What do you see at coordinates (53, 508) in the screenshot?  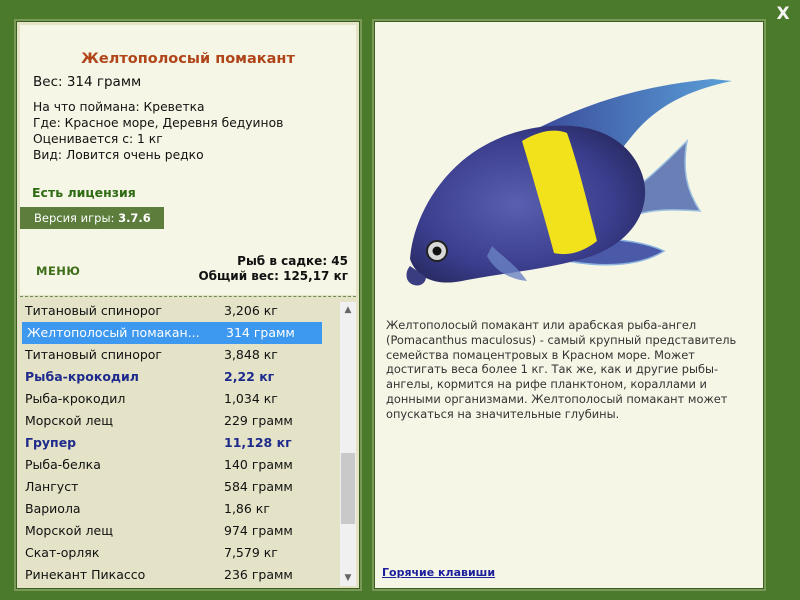 I see `catch-name: Вариола` at bounding box center [53, 508].